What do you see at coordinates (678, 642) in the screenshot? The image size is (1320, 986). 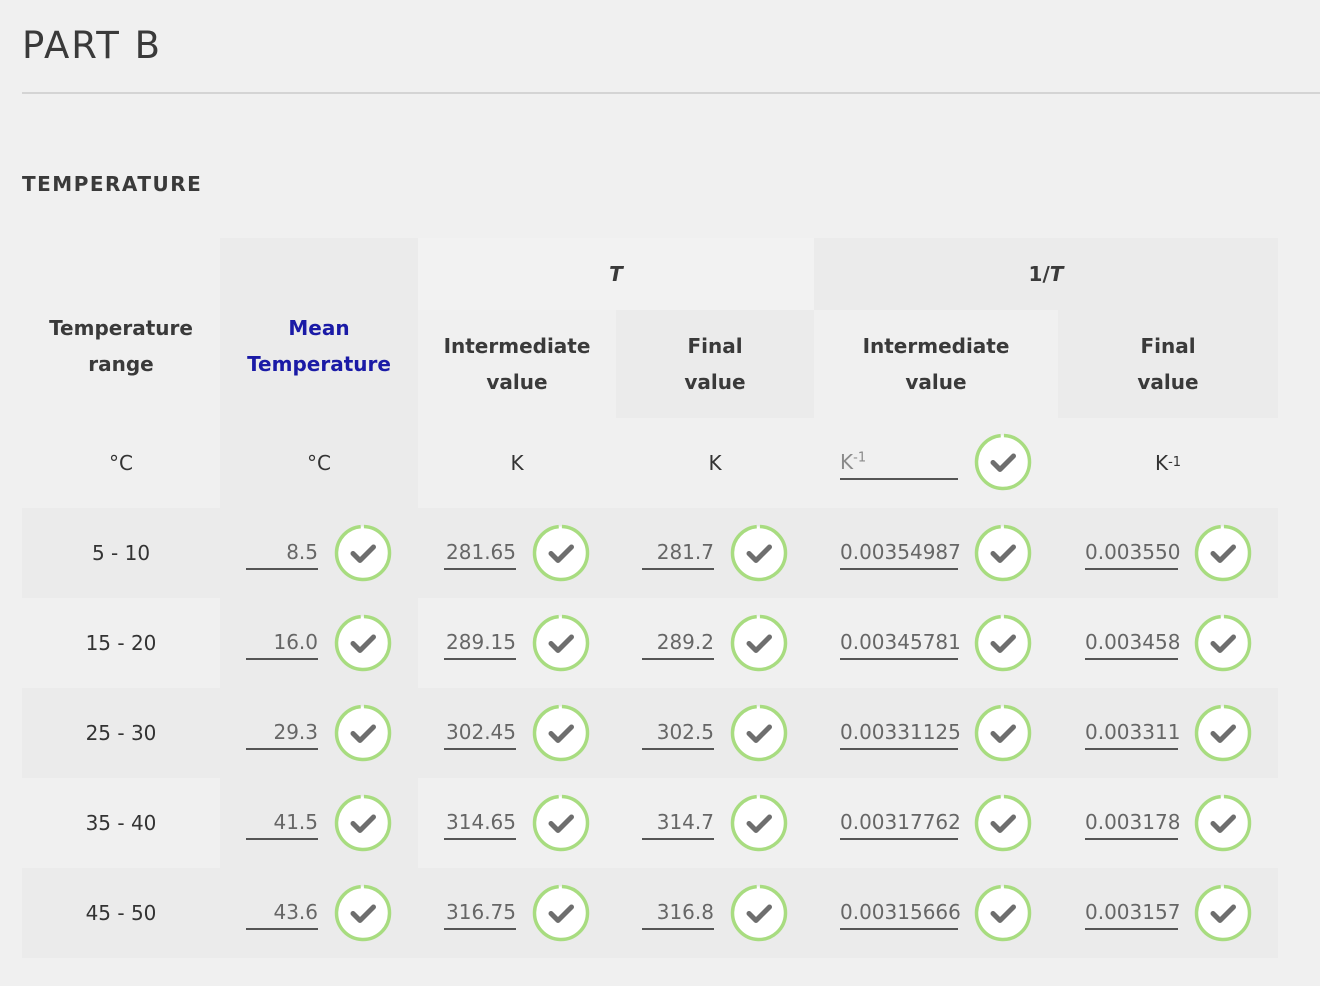 I see `t-final-input: 289.2` at bounding box center [678, 642].